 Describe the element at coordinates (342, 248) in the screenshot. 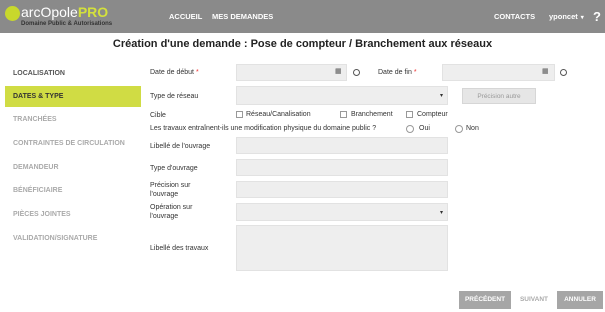

I see `libelle-travaux-textarea` at that location.